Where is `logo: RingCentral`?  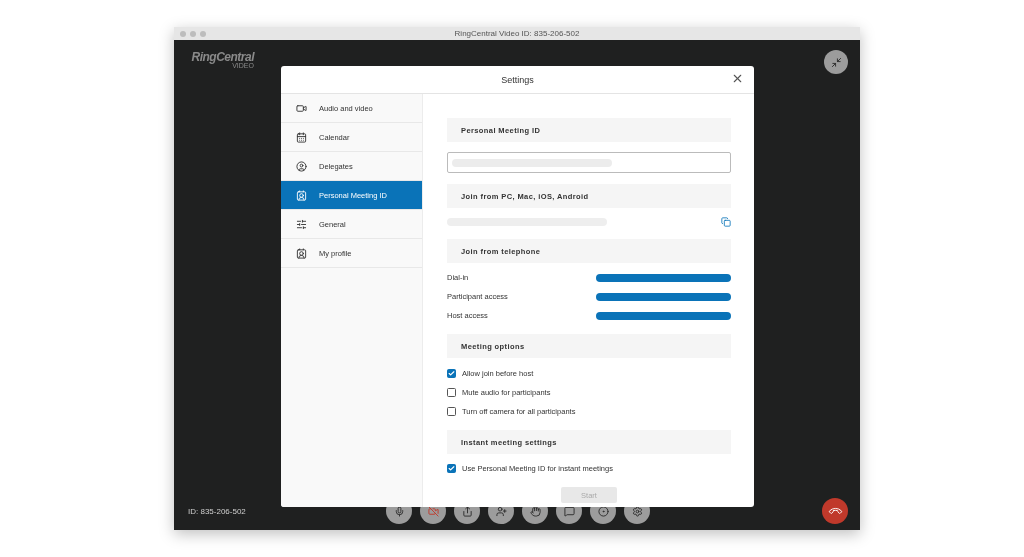
logo: RingCentral is located at coordinates (222, 57).